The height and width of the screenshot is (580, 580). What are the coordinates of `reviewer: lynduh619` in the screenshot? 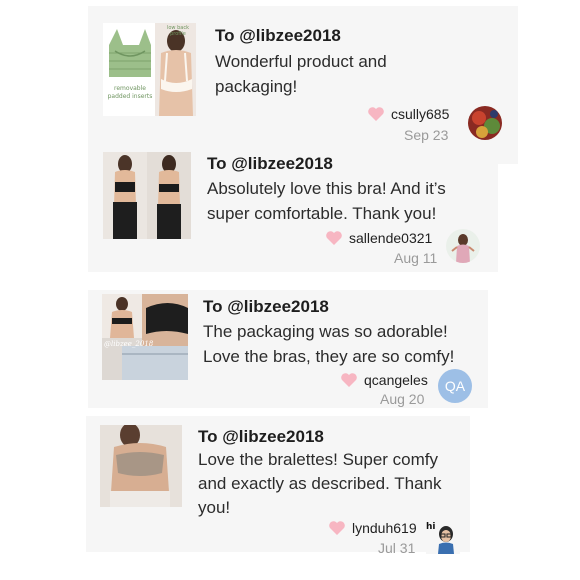 It's located at (372, 528).